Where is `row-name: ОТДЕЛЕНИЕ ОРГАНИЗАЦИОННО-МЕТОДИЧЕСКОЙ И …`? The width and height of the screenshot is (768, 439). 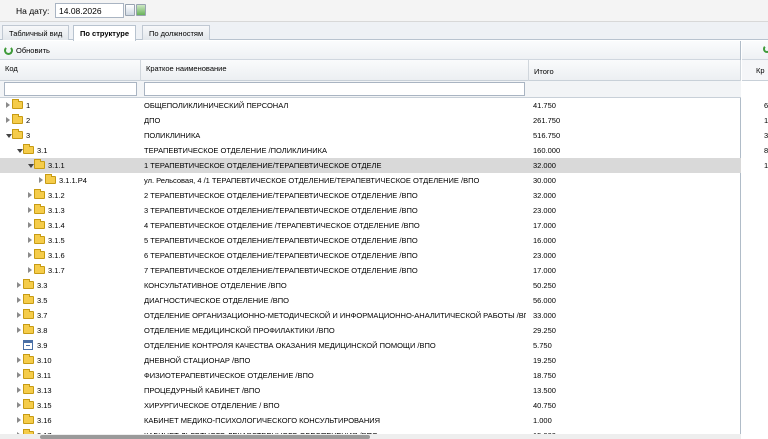 row-name: ОТДЕЛЕНИЕ ОРГАНИЗАЦИОННО-МЕТОДИЧЕСКОЙ И … is located at coordinates (335, 315).